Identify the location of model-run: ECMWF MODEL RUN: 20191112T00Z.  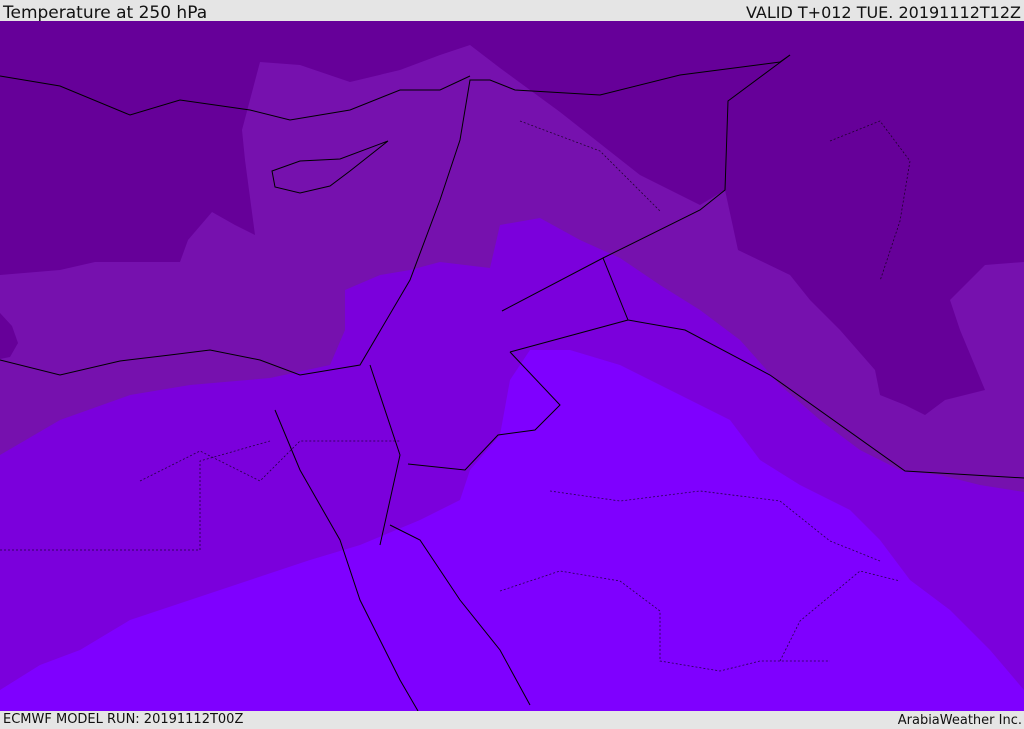
(123, 719).